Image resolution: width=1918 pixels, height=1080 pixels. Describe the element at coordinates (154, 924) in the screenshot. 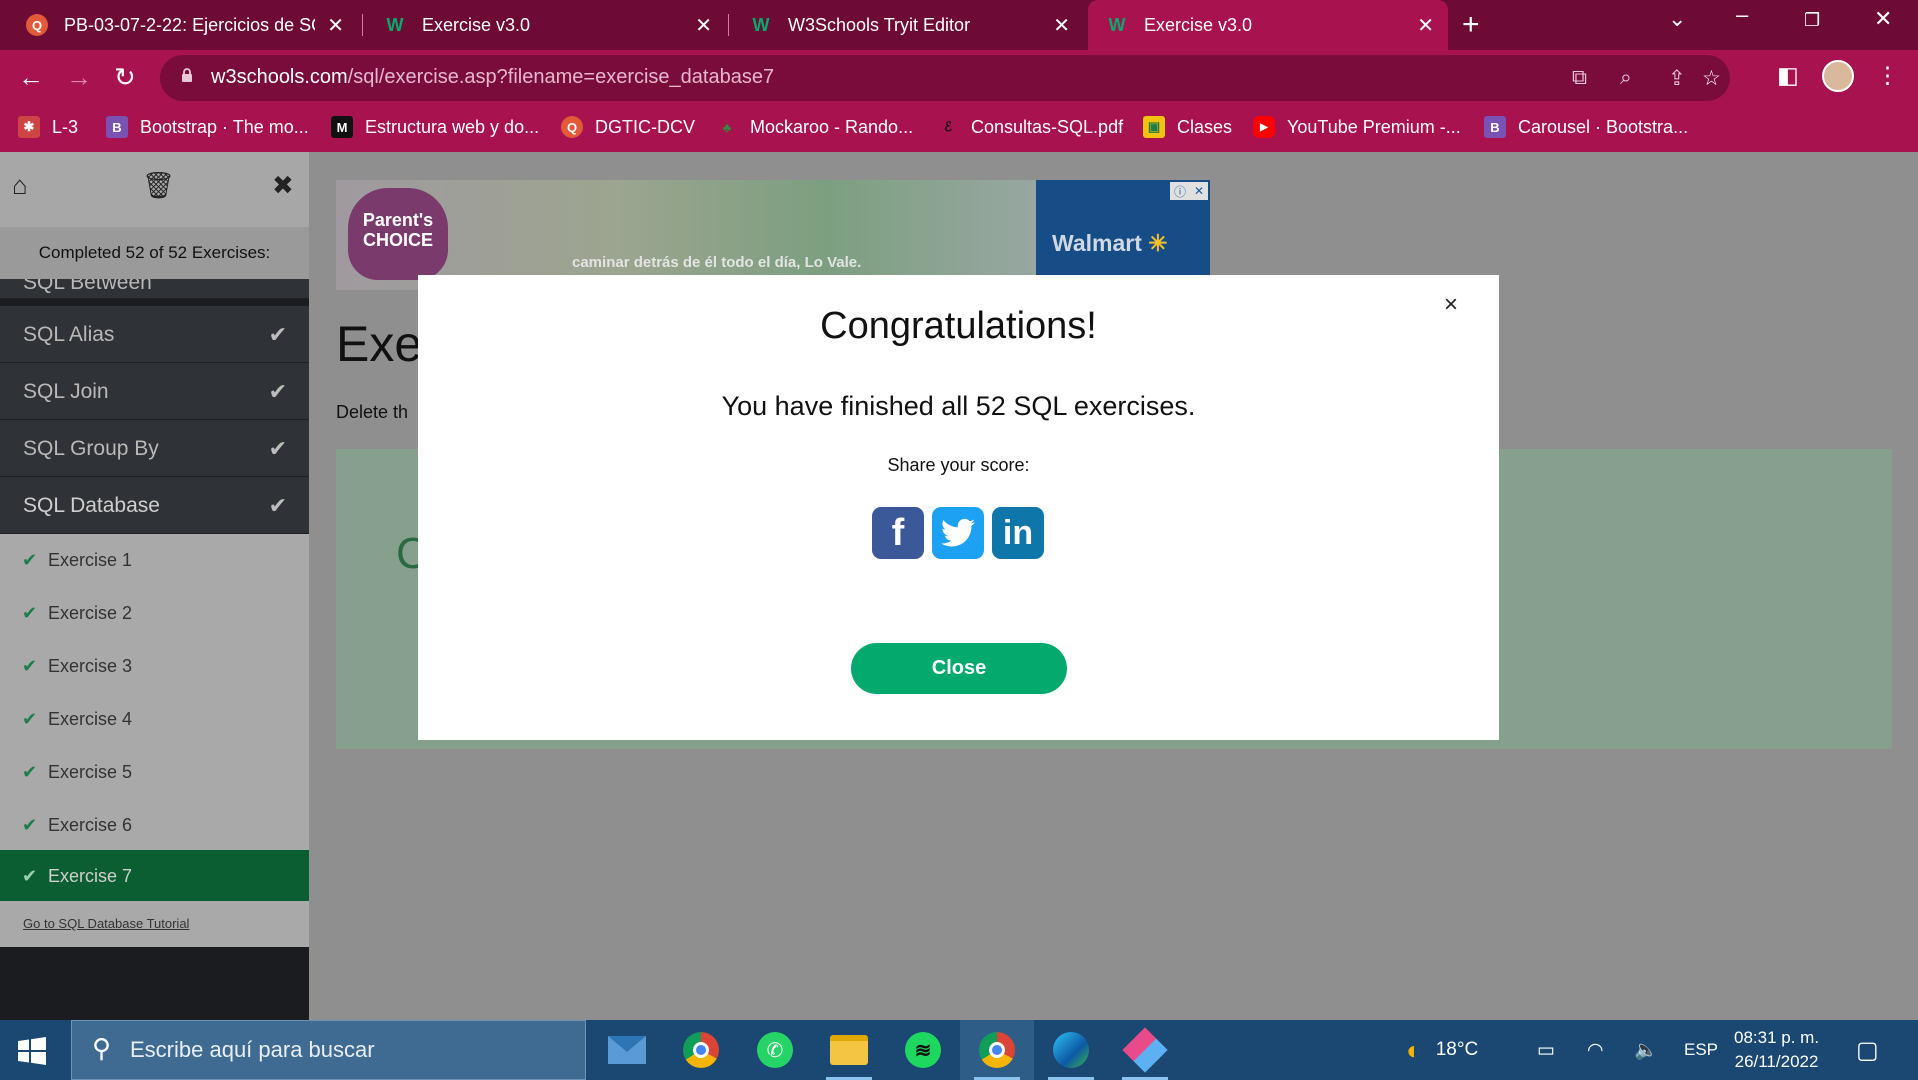

I see `tutorial-link: Go to SQL Database Tutorial` at that location.